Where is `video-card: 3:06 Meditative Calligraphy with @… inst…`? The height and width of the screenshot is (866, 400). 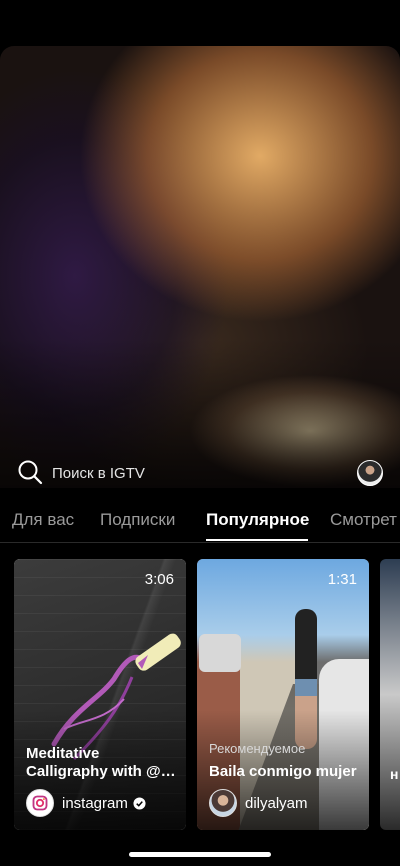 video-card: 3:06 Meditative Calligraphy with @… inst… is located at coordinates (100, 694).